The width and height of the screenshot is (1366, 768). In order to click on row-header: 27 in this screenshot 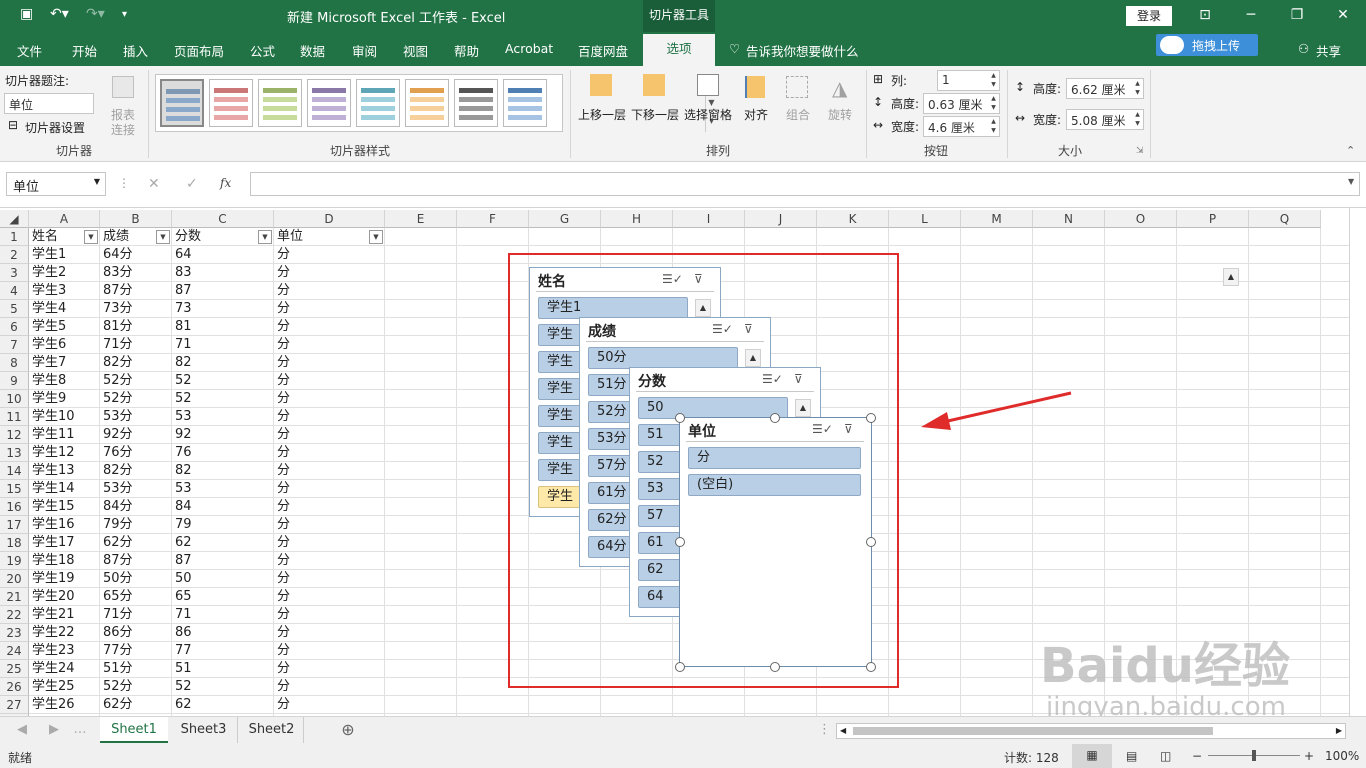, I will do `click(14, 705)`.